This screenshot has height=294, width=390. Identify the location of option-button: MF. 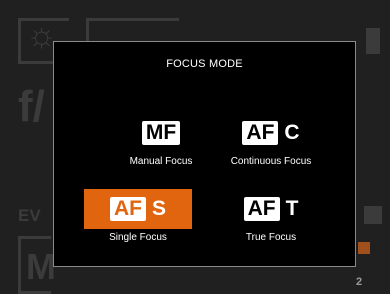
(161, 133).